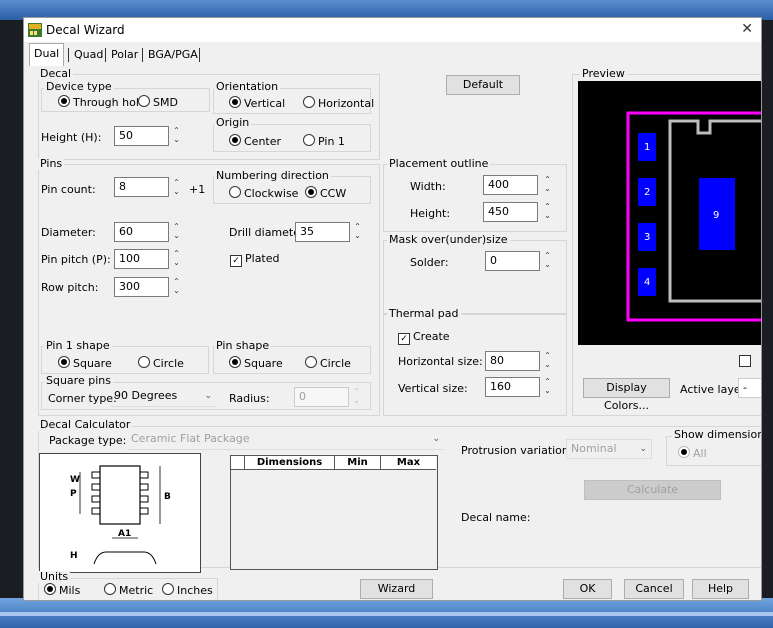 The height and width of the screenshot is (628, 773). What do you see at coordinates (128, 590) in the screenshot?
I see `metric-radio: Metric` at bounding box center [128, 590].